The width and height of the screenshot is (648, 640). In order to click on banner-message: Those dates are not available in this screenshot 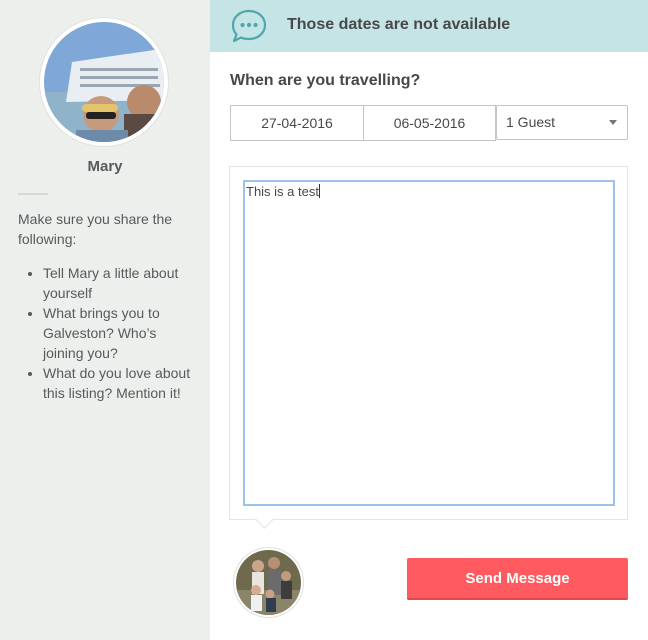, I will do `click(399, 24)`.